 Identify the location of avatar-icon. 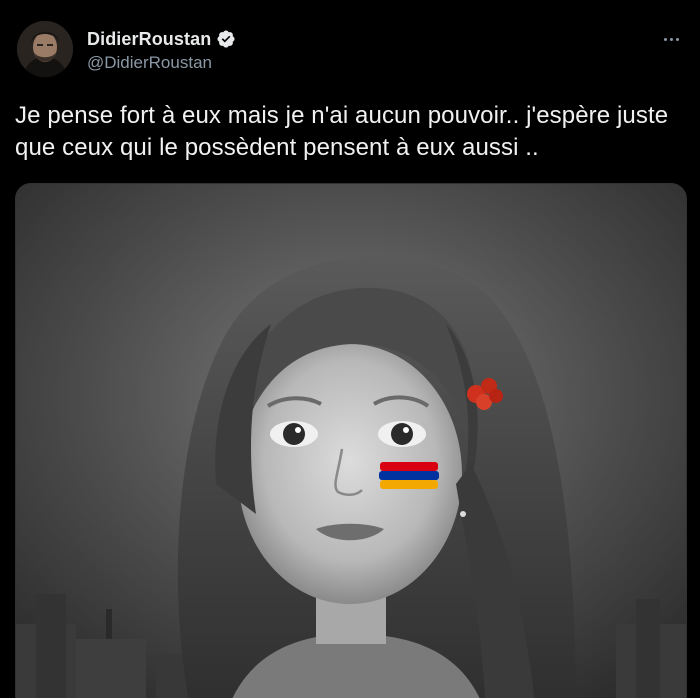
(45, 49).